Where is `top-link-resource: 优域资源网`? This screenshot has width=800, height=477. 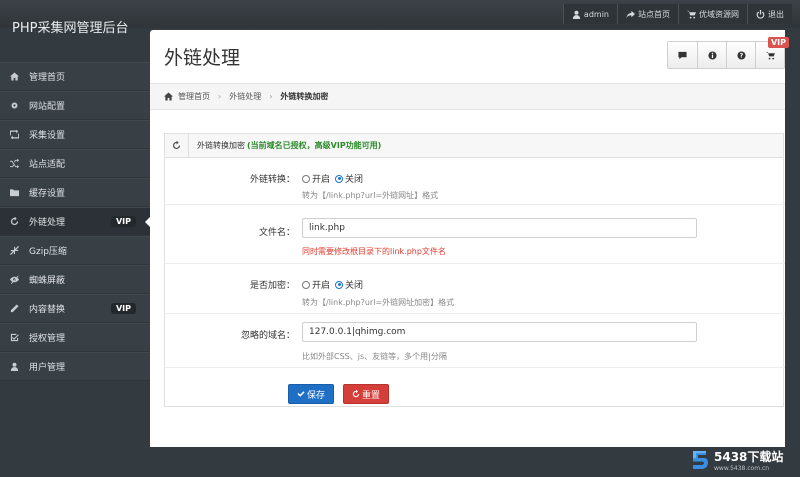 top-link-resource: 优域资源网 is located at coordinates (712, 14).